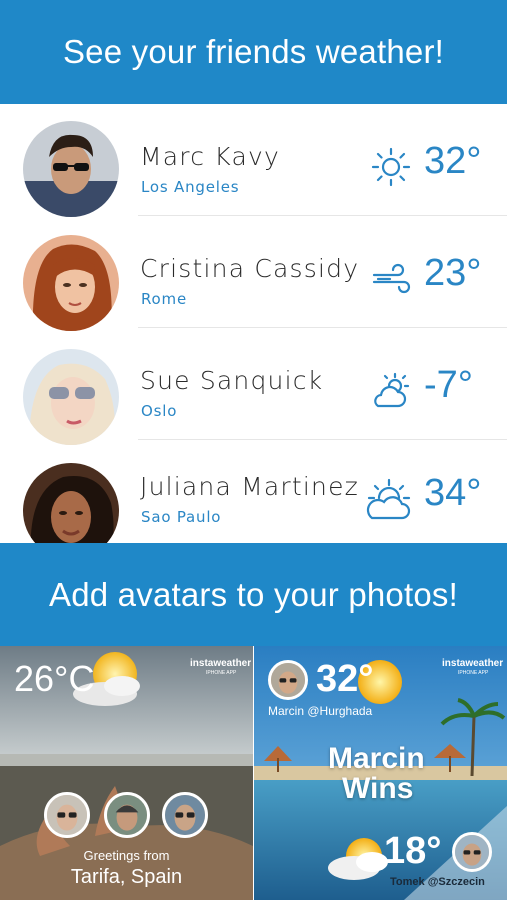  Describe the element at coordinates (181, 517) in the screenshot. I see `friend-city: Sao Paulo` at that location.